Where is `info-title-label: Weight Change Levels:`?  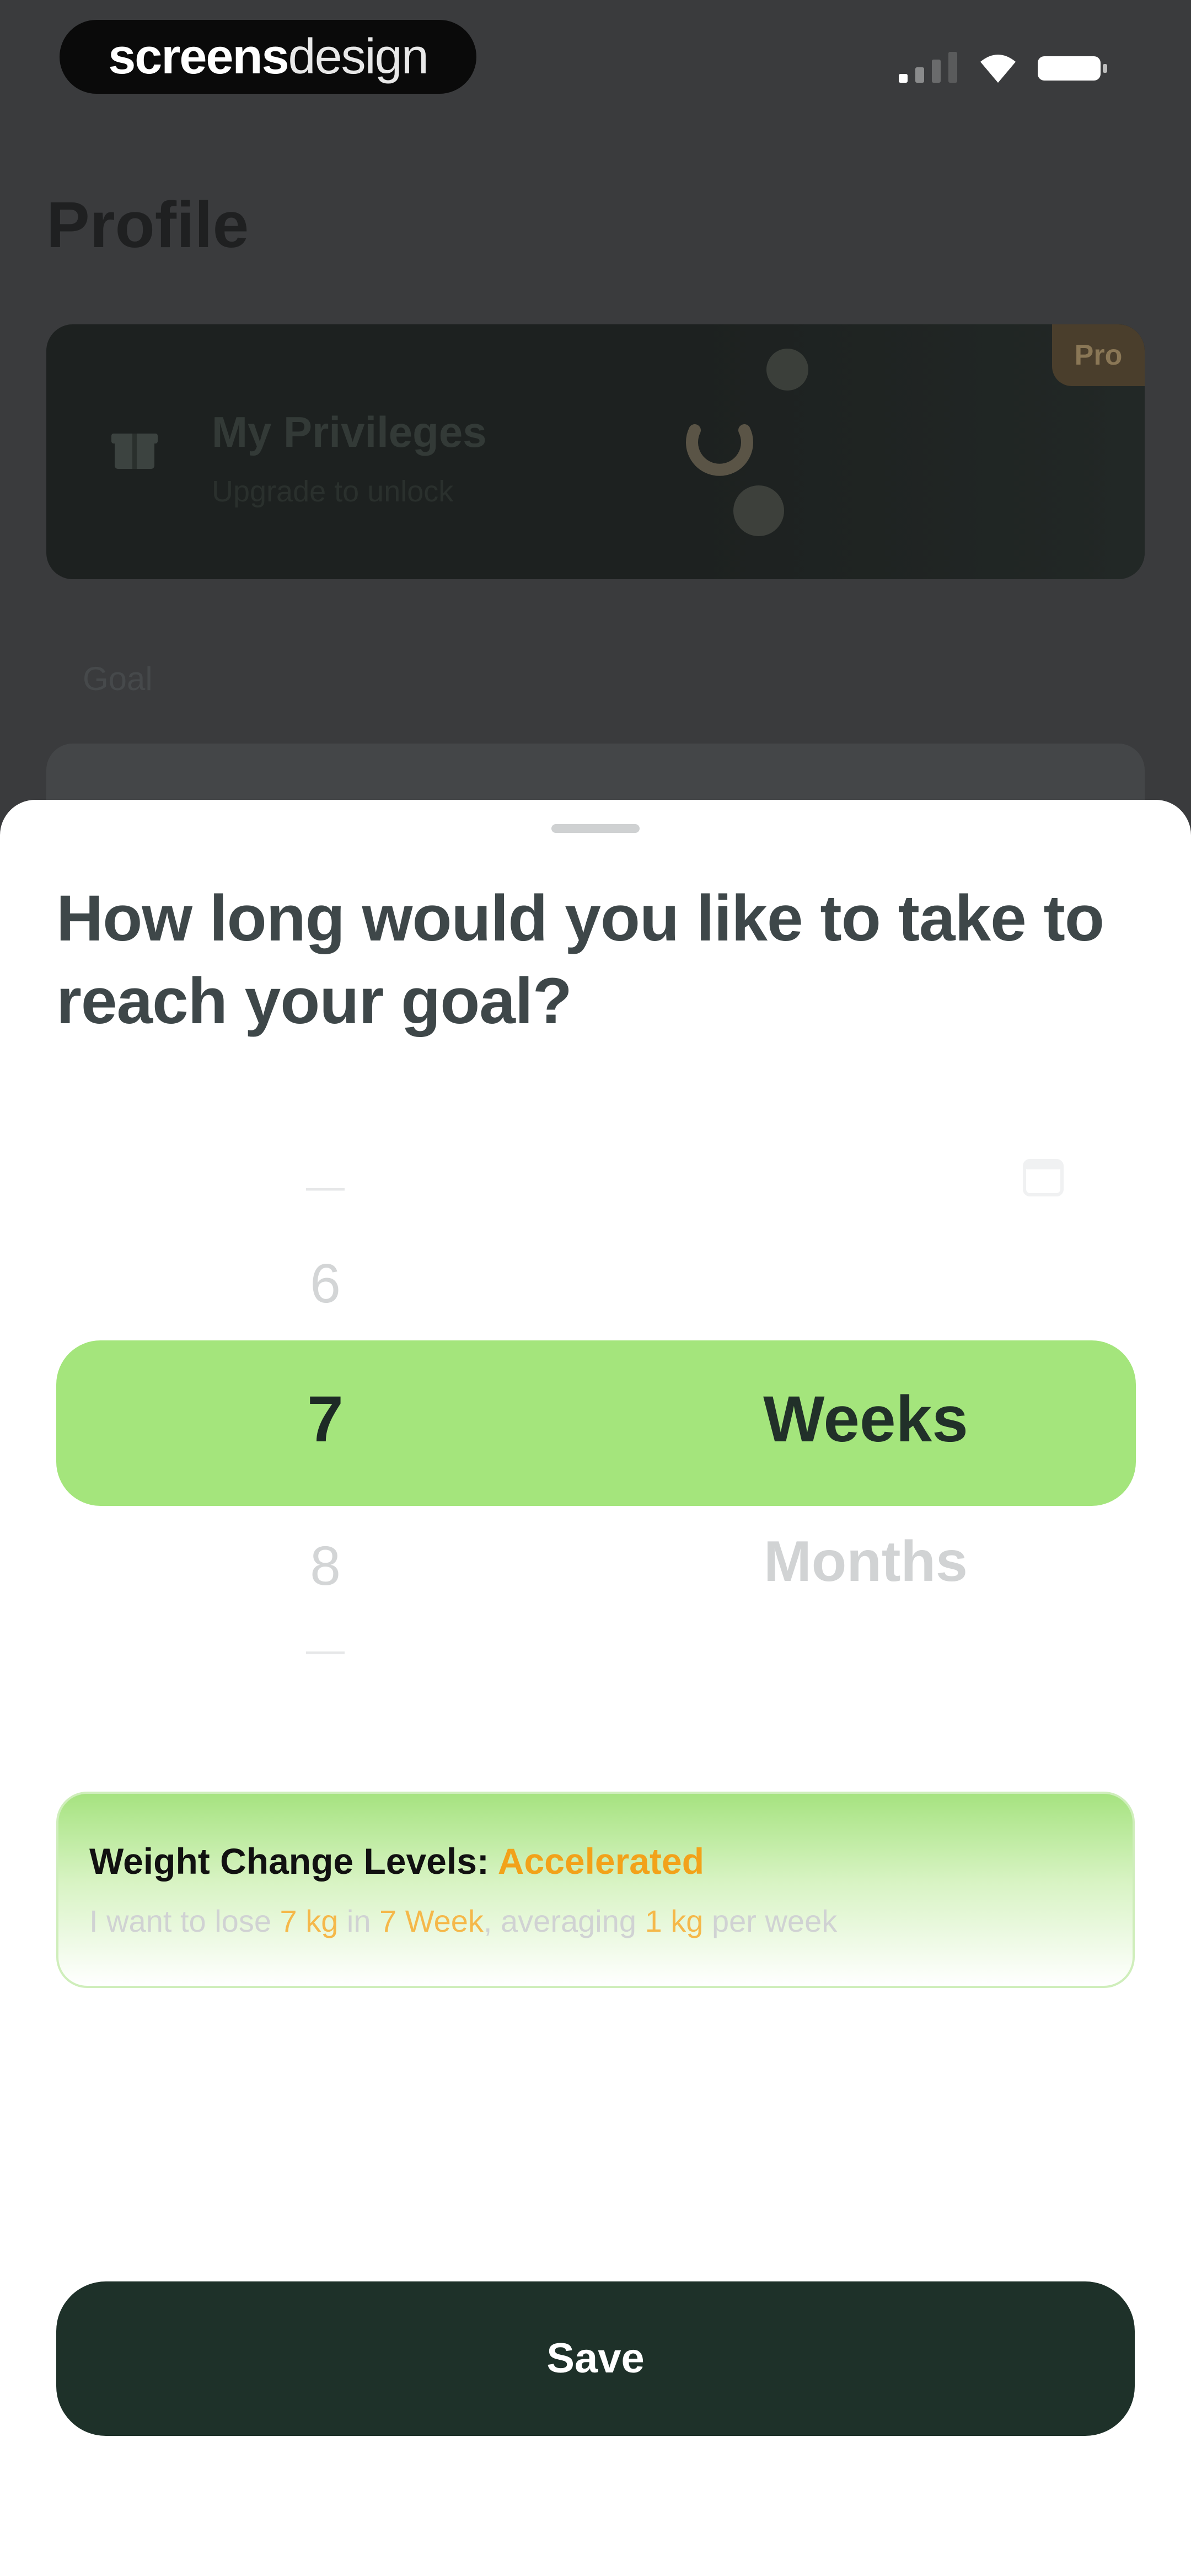
info-title-label: Weight Change Levels: is located at coordinates (289, 1861).